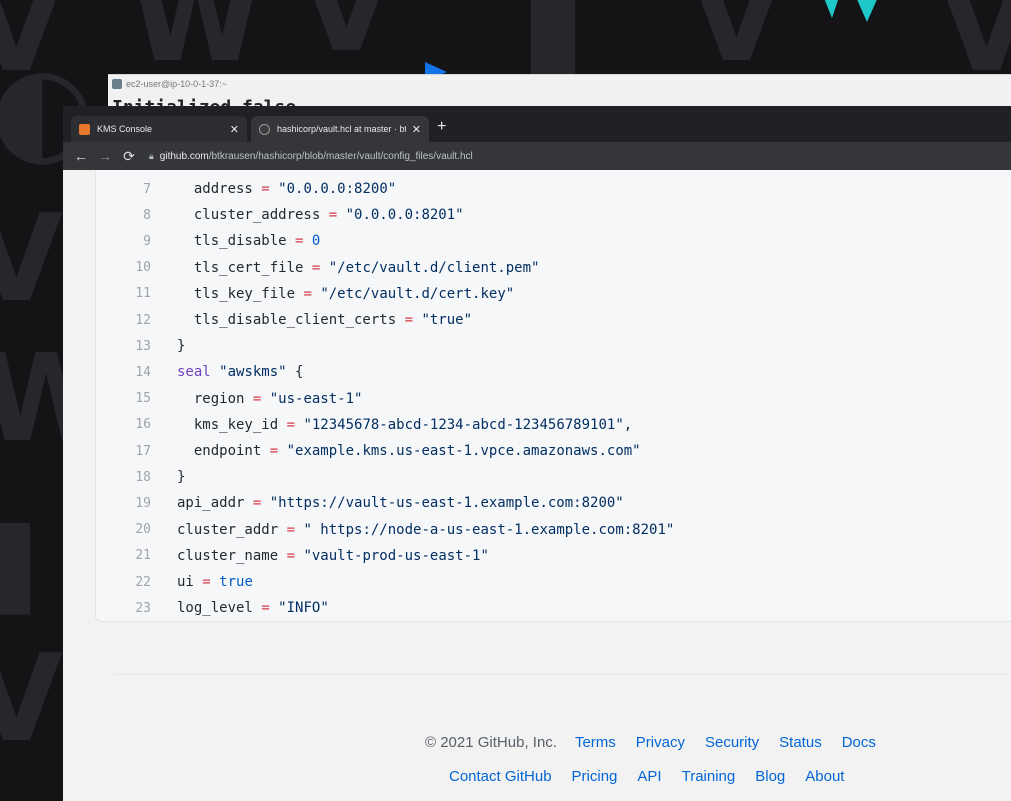 Image resolution: width=1011 pixels, height=801 pixels. What do you see at coordinates (123, 424) in the screenshot?
I see `line-number: 16` at bounding box center [123, 424].